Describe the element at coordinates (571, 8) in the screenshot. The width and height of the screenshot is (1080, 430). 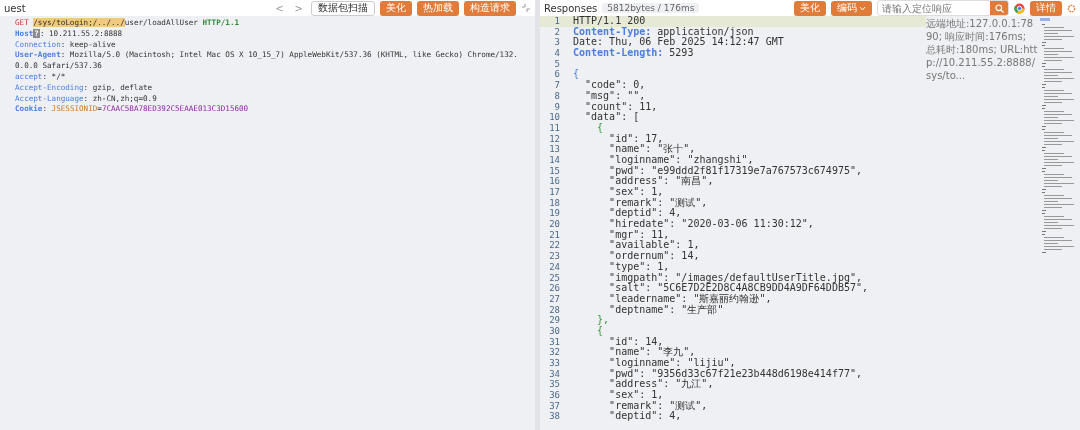
I see `panel-title: Responses` at that location.